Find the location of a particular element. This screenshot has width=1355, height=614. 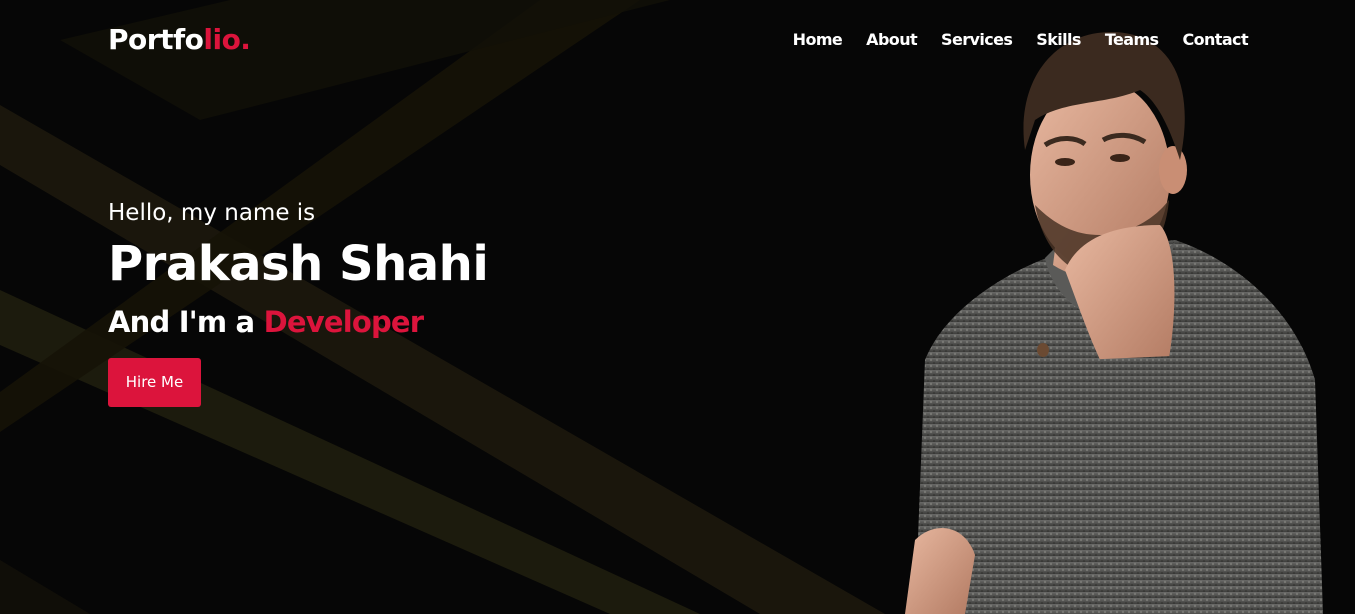

hero-name: Prakash Shahi is located at coordinates (298, 264).